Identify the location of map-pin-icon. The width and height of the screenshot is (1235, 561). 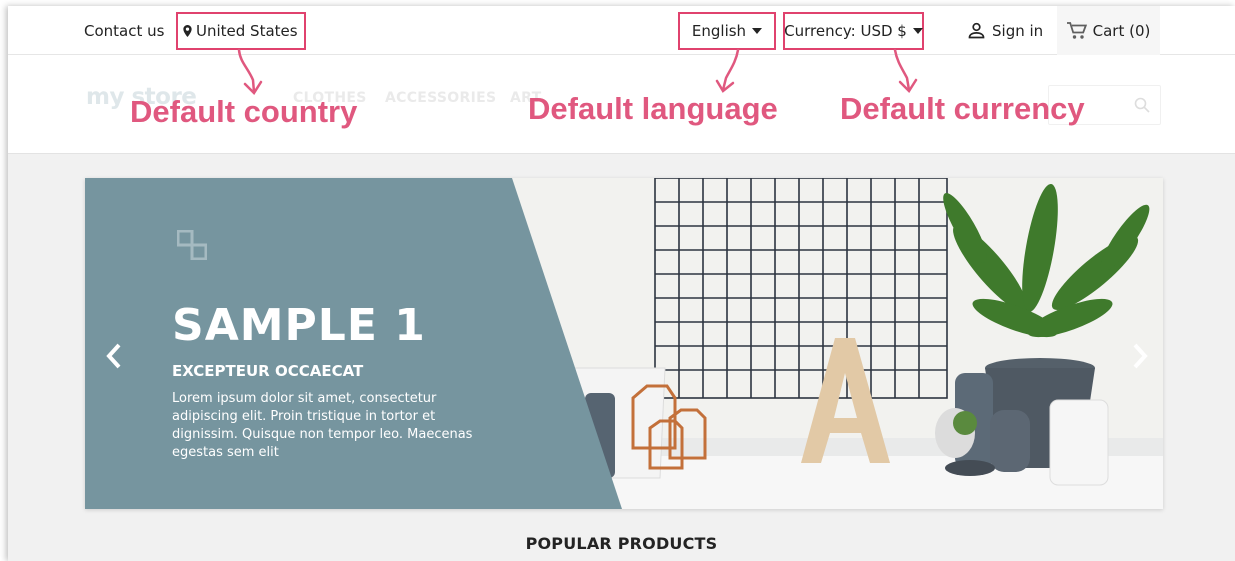
(187, 31).